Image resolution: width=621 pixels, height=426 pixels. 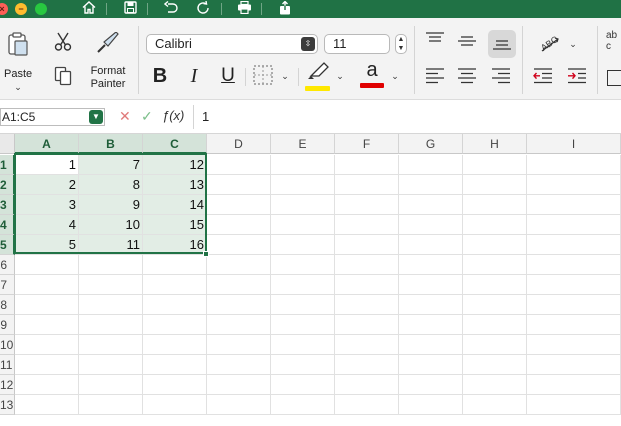 I want to click on cell-i11, so click(x=574, y=365).